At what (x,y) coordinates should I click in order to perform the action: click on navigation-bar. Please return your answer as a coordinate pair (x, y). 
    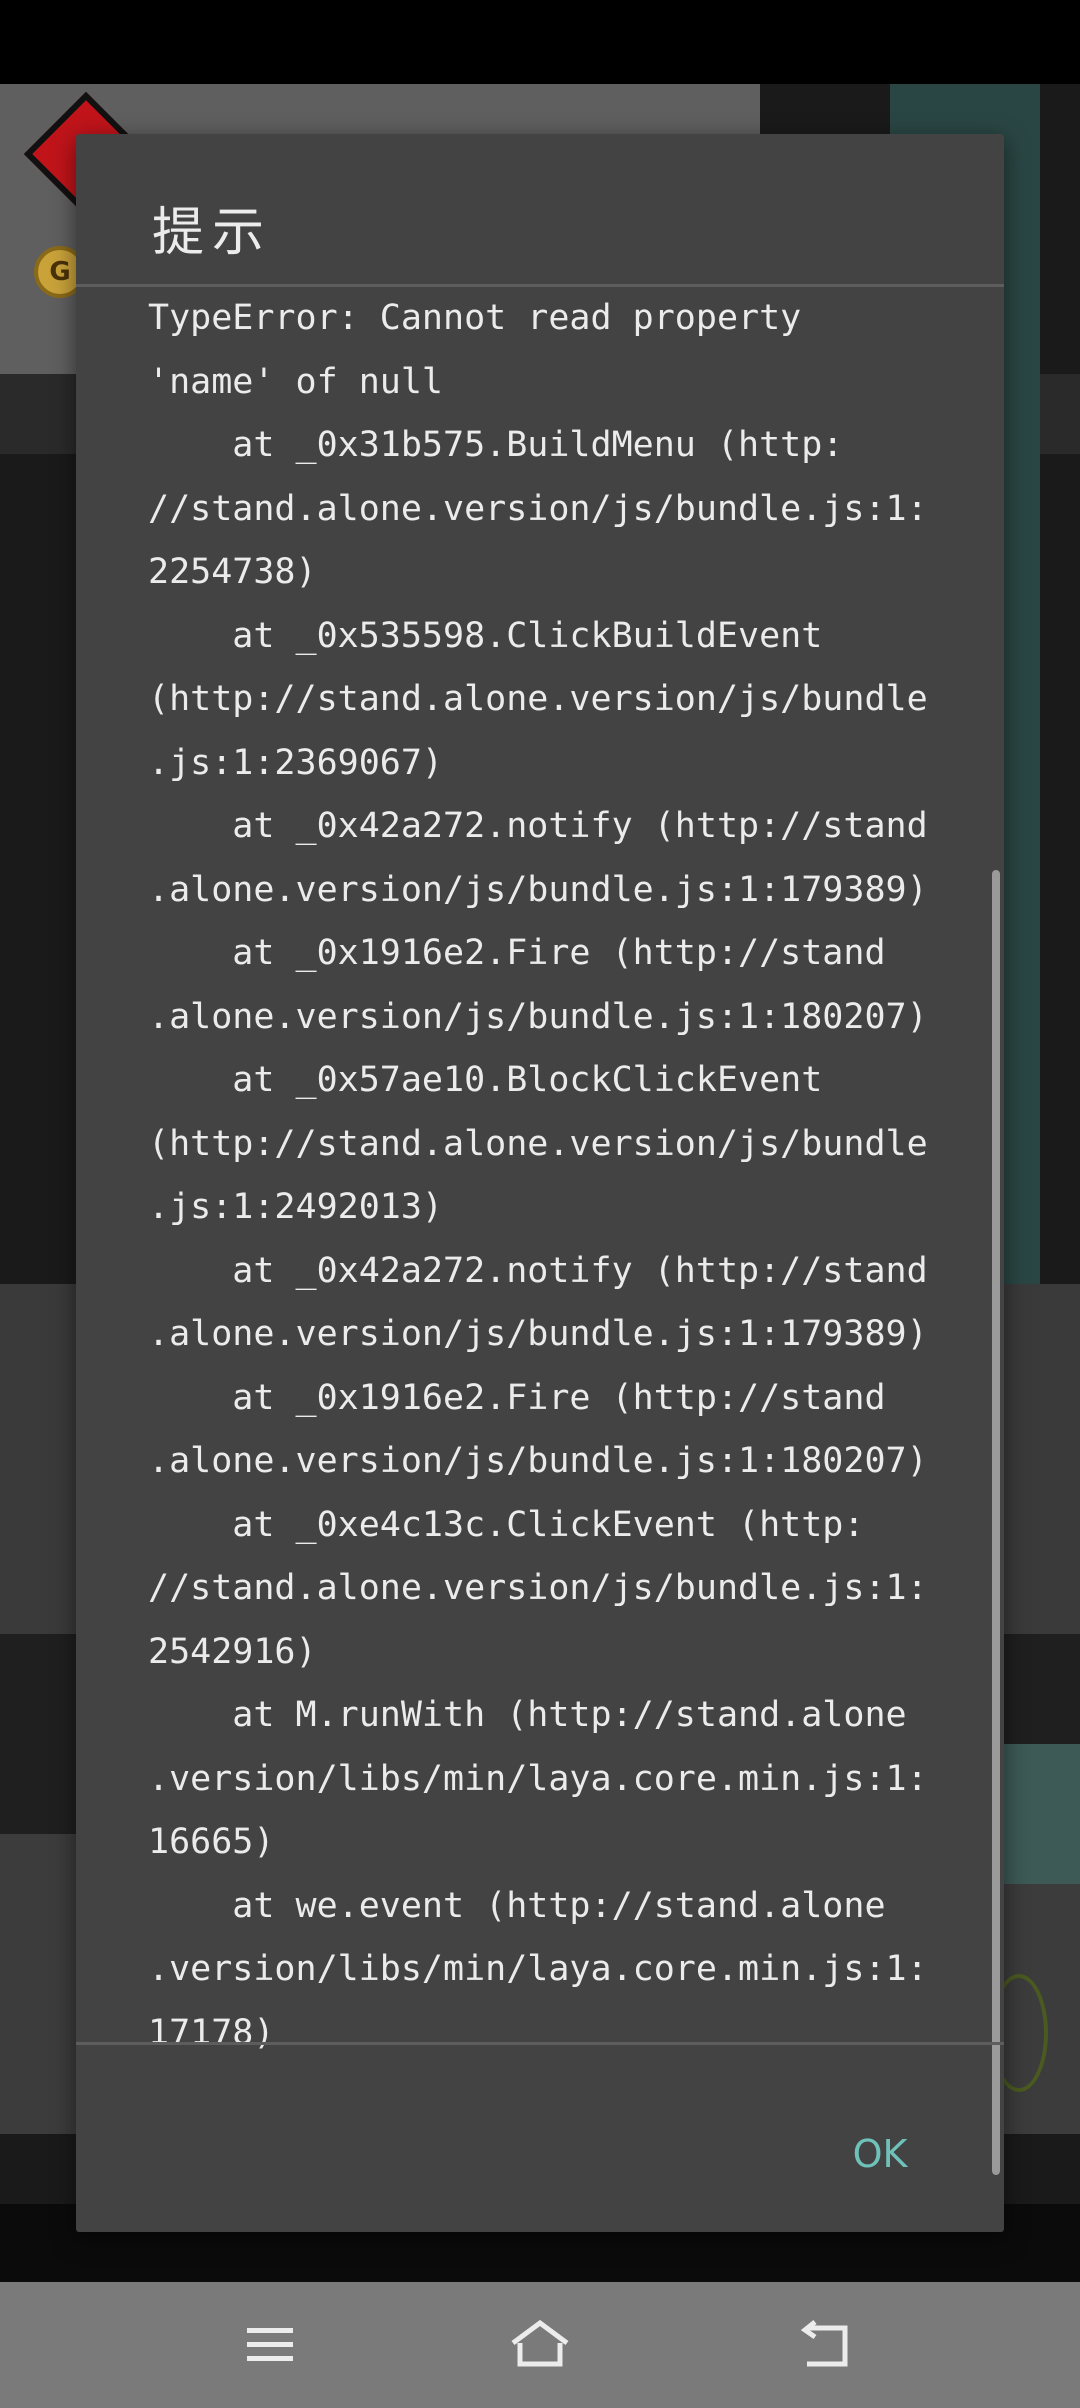
    Looking at the image, I should click on (540, 2345).